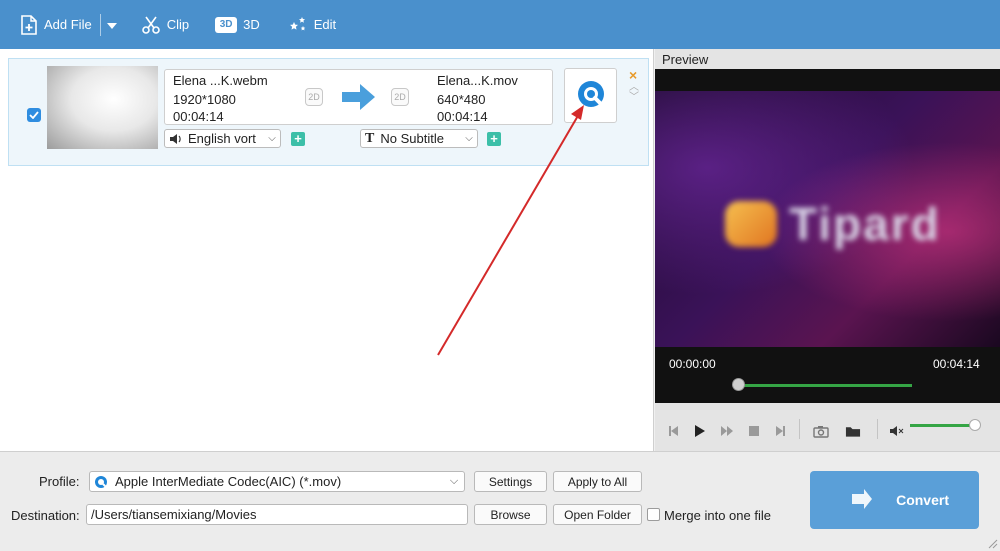  I want to click on skip-forward-icon, so click(781, 431).